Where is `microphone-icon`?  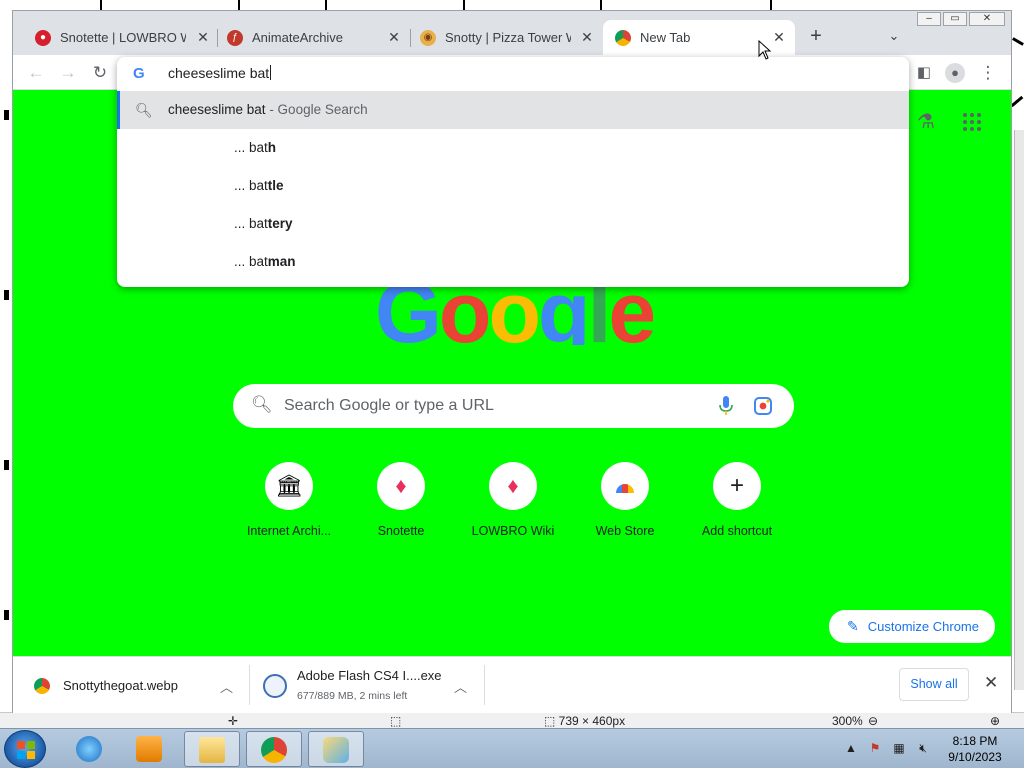
microphone-icon is located at coordinates (726, 406).